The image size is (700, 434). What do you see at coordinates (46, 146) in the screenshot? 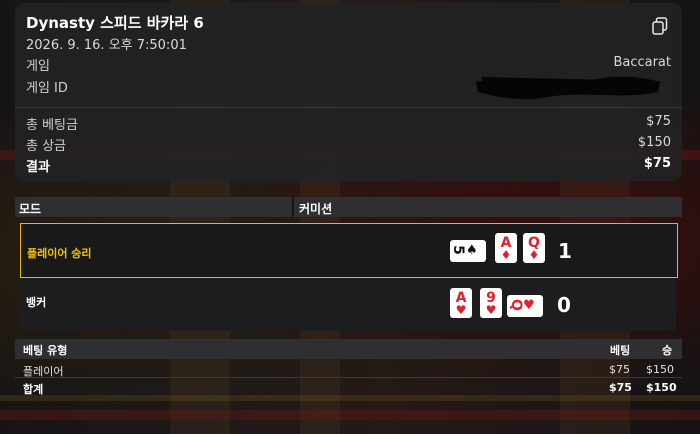
I see `total-win-label: 총 상금` at bounding box center [46, 146].